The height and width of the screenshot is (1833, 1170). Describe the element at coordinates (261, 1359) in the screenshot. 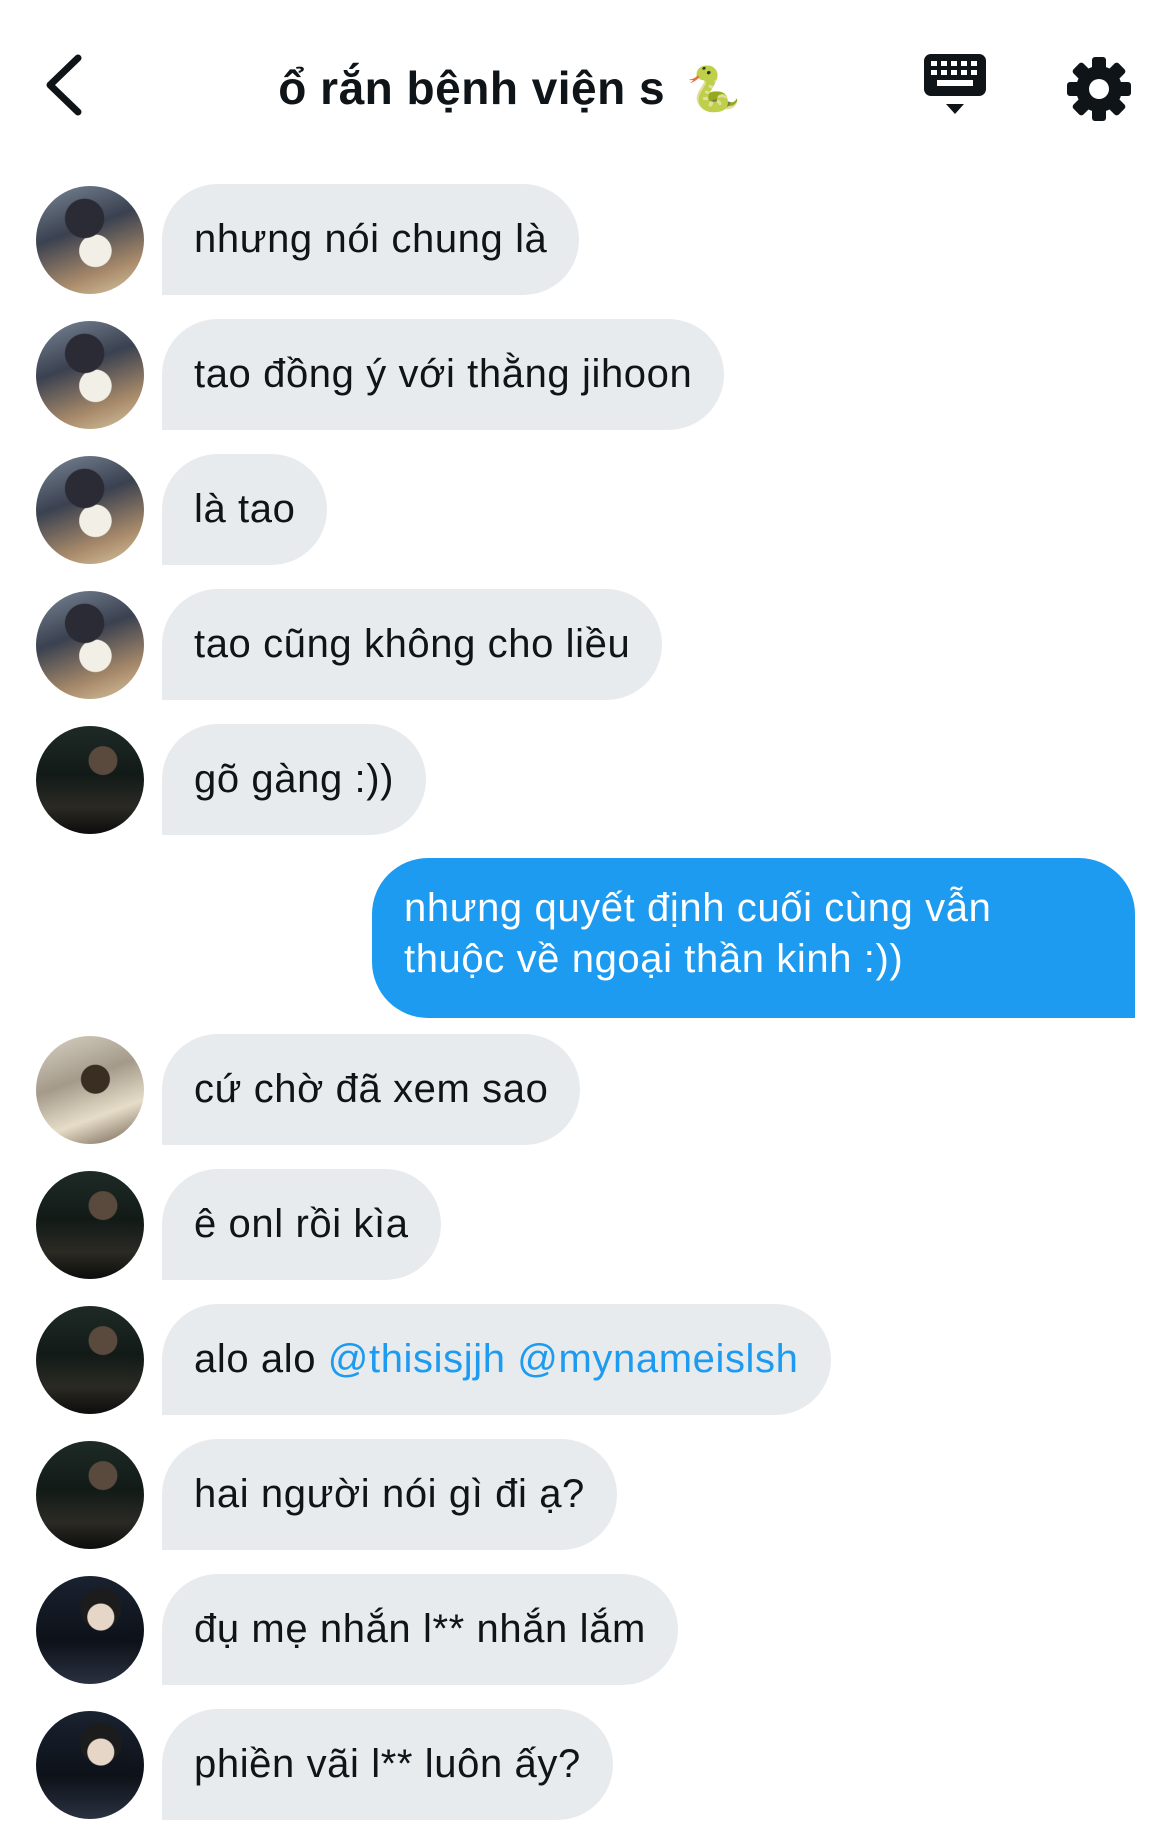

I see `message-text: alo alo` at that location.